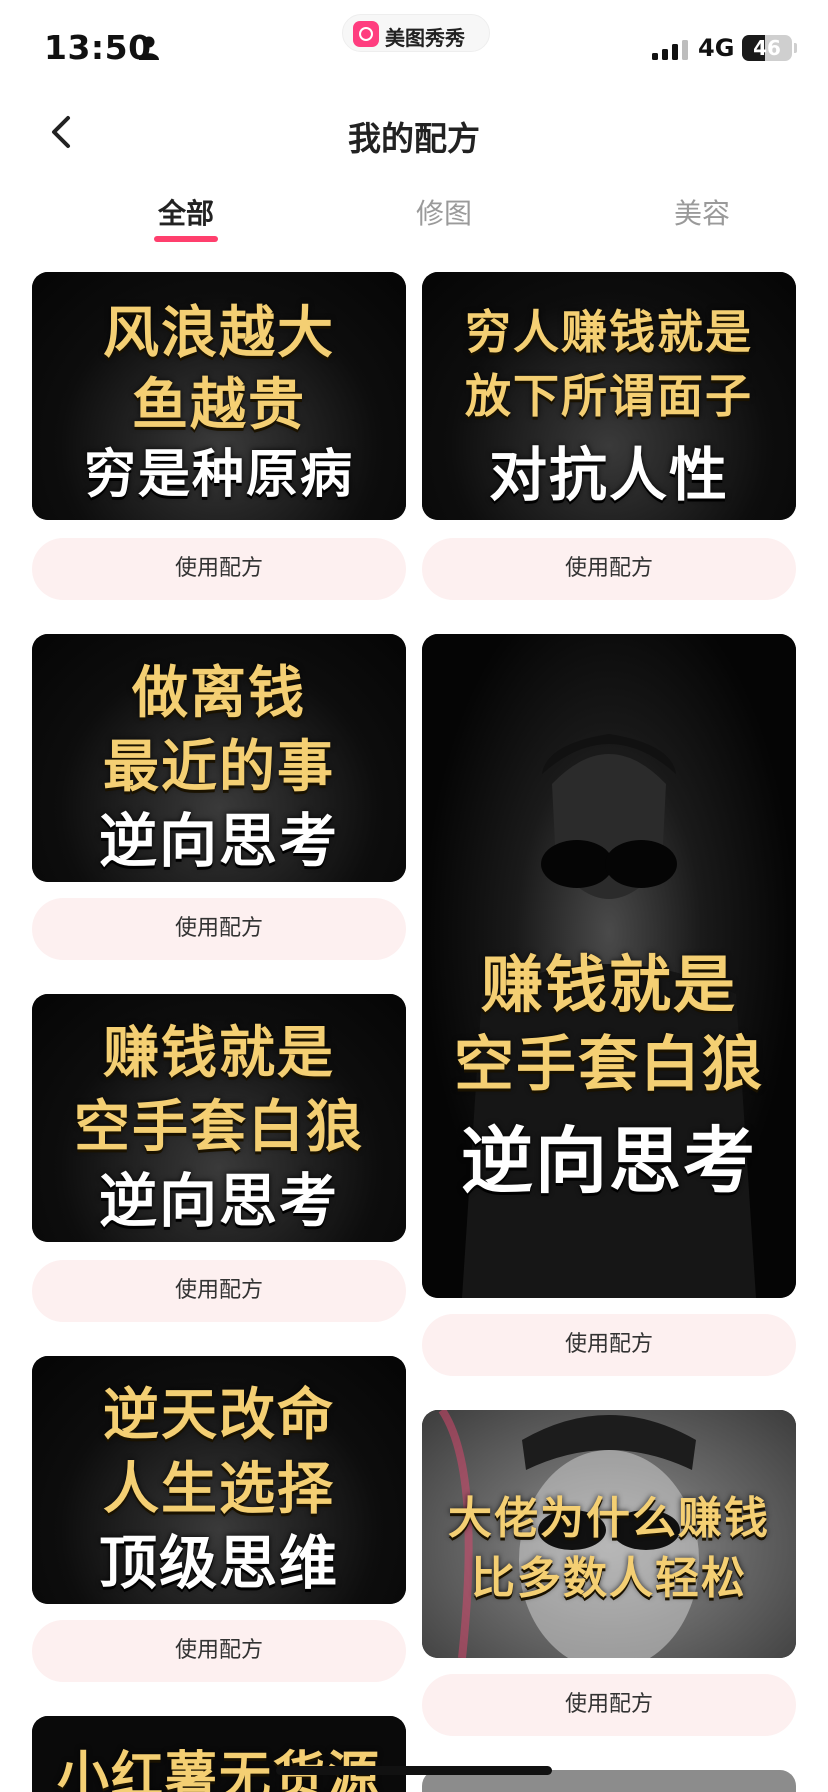  I want to click on battery-level: 46, so click(767, 48).